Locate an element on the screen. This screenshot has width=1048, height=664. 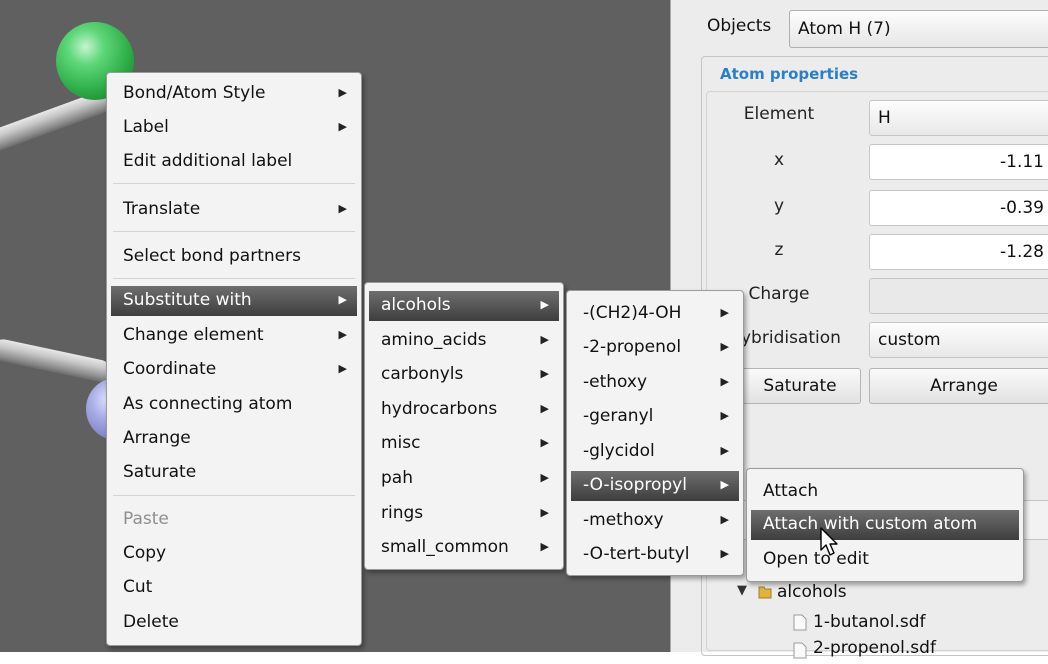
menu-item-label: -glycidol is located at coordinates (619, 451).